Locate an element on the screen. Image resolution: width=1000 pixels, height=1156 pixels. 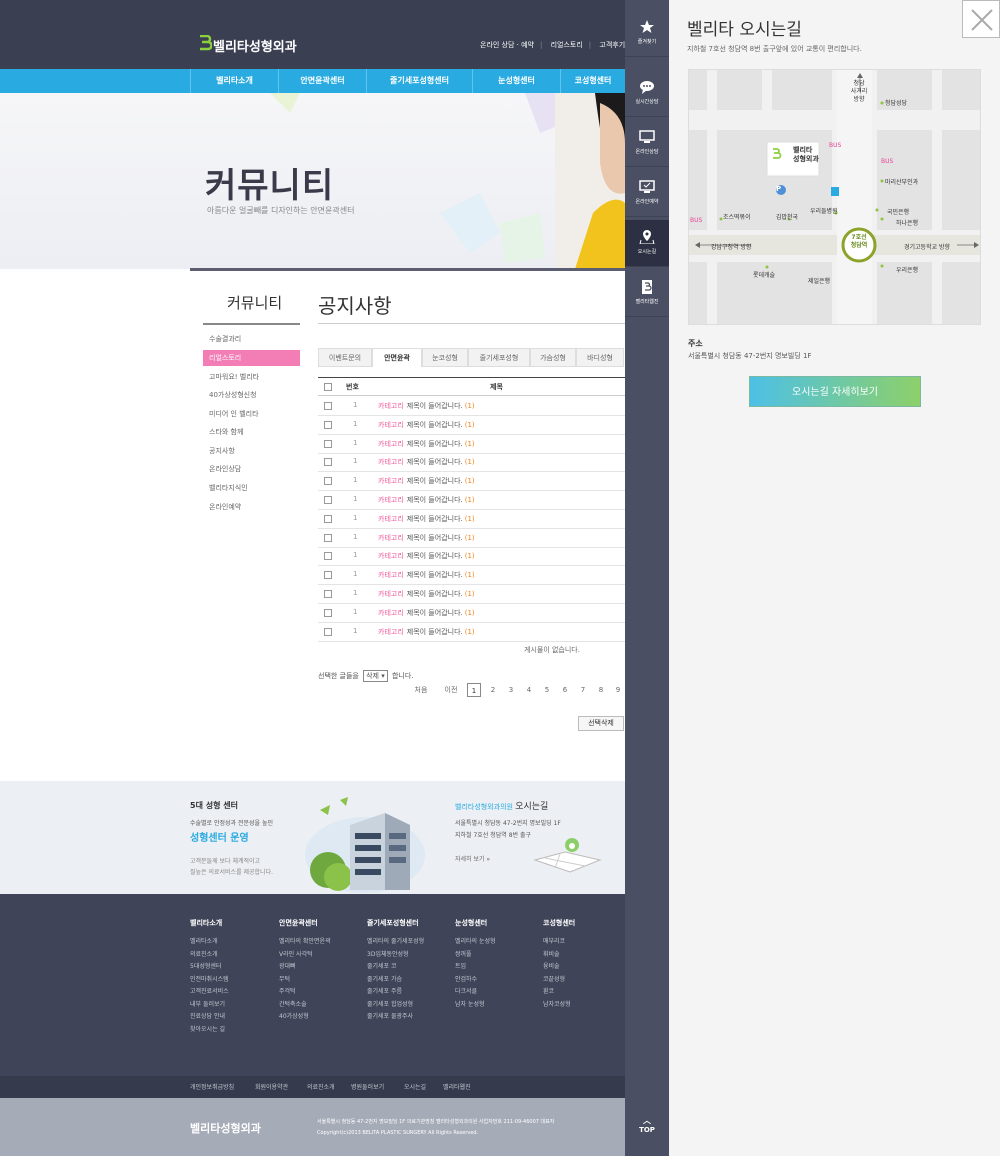
footer-link: 내부 둘러보기 is located at coordinates (209, 1005).